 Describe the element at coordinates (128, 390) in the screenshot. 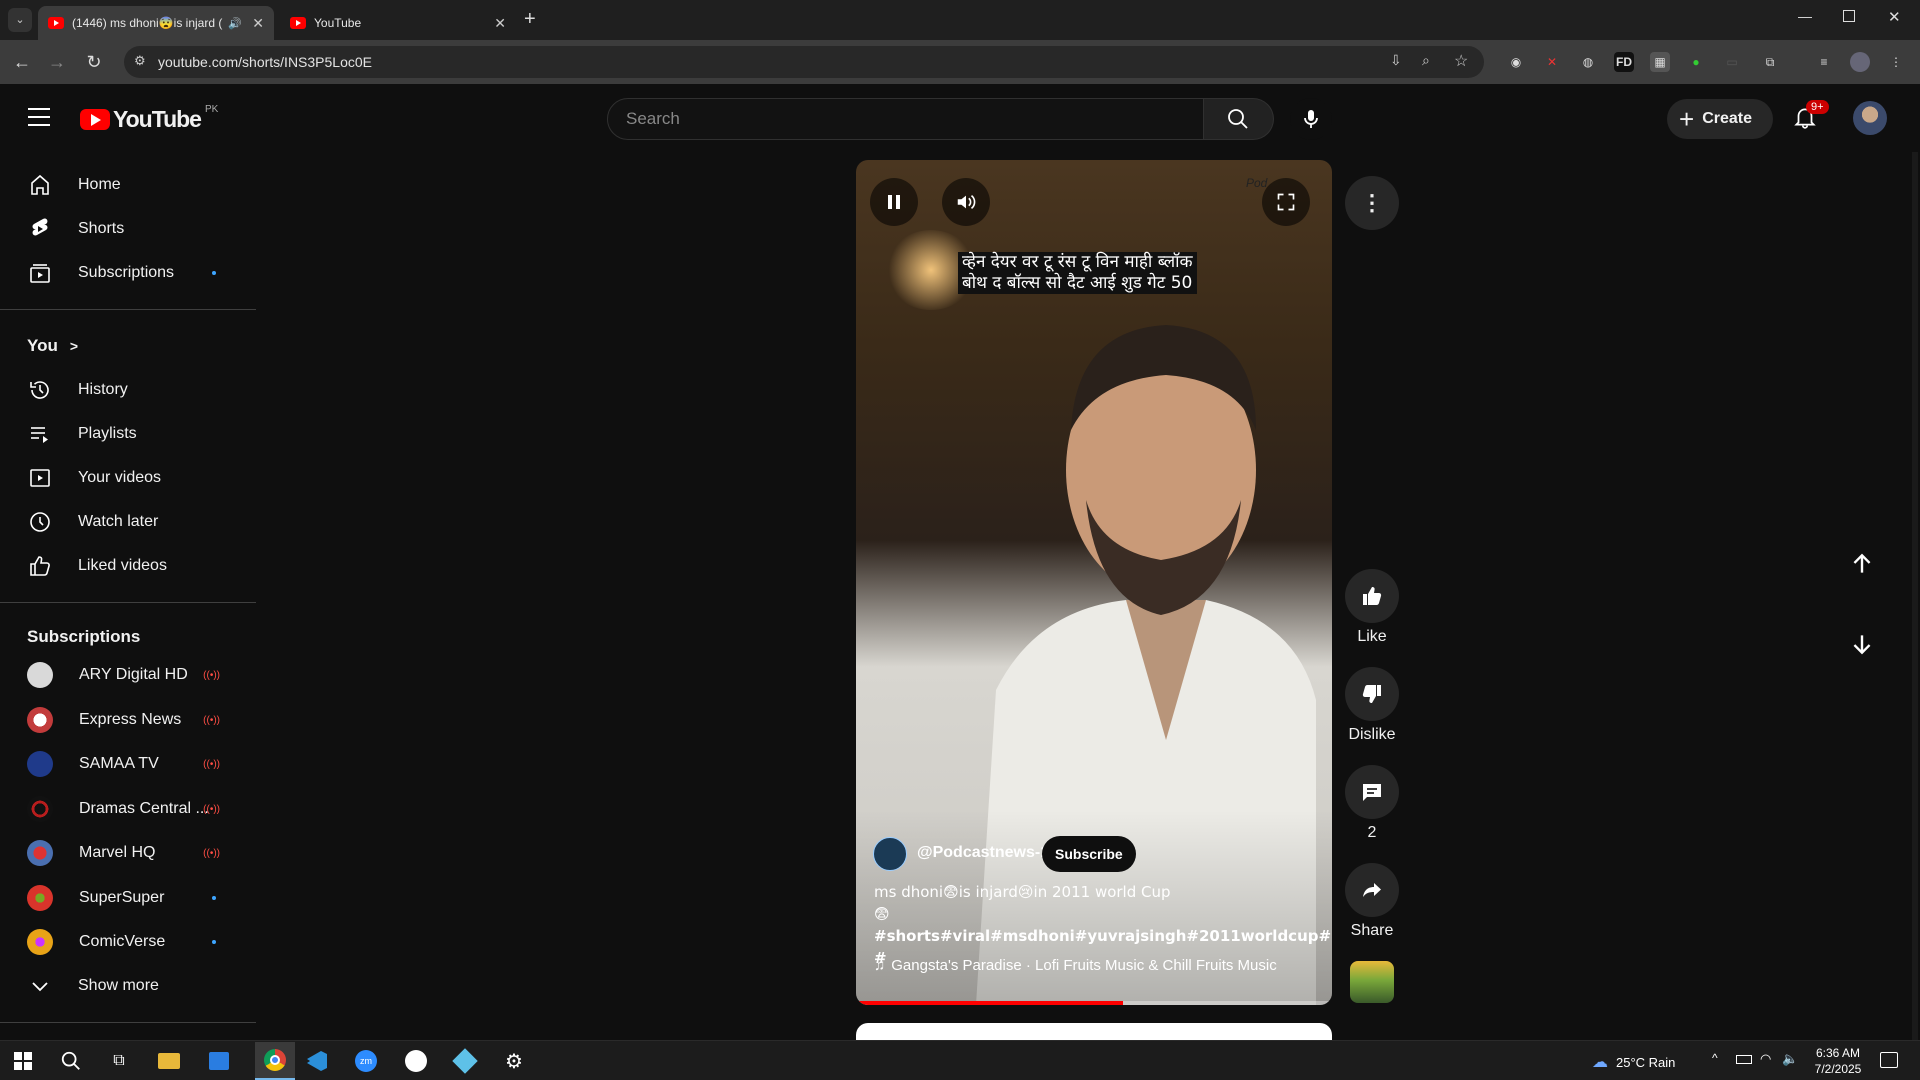

I see `sidebar-item-history: History` at that location.